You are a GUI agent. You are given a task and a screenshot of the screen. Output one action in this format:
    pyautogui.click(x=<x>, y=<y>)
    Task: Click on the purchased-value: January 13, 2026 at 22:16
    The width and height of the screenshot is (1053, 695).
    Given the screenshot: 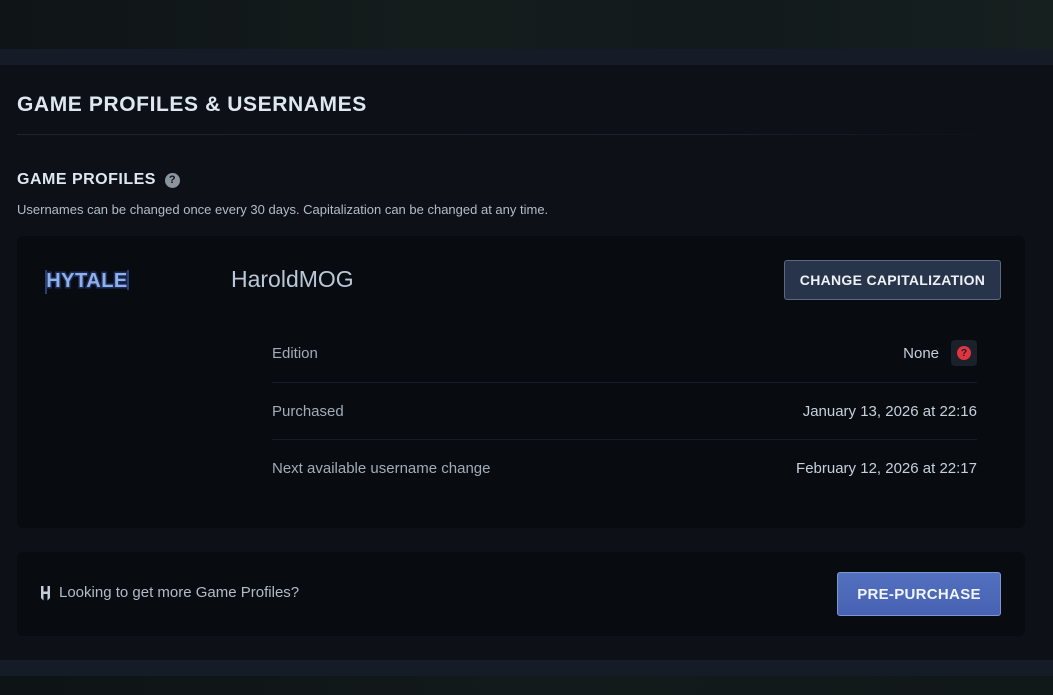 What is the action you would take?
    pyautogui.click(x=889, y=411)
    